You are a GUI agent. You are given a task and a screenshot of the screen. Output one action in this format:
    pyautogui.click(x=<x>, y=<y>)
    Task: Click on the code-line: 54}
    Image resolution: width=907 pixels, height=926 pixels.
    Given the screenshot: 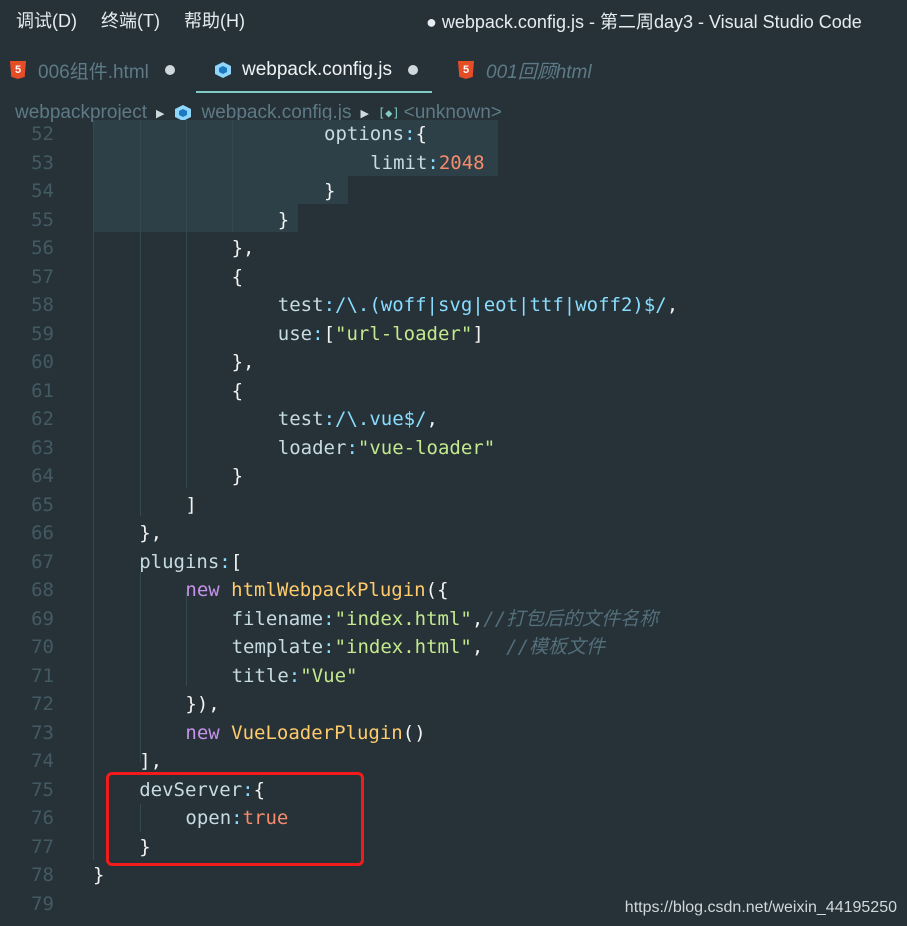 What is the action you would take?
    pyautogui.click(x=453, y=191)
    